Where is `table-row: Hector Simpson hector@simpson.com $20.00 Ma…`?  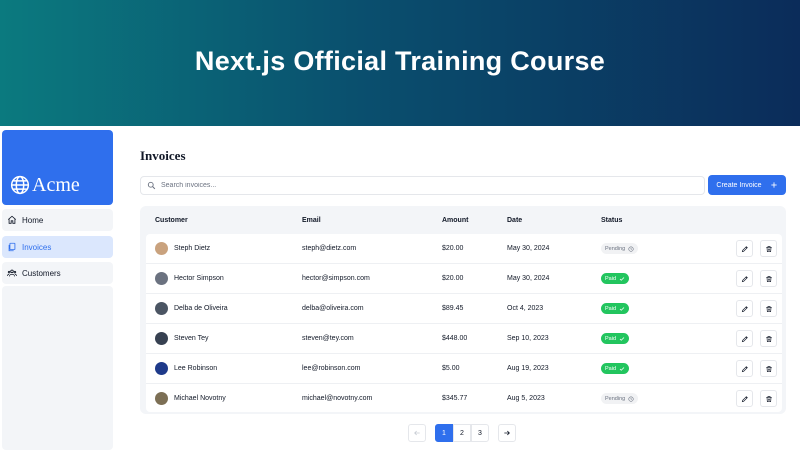 table-row: Hector Simpson hector@simpson.com $20.00 Ma… is located at coordinates (464, 279).